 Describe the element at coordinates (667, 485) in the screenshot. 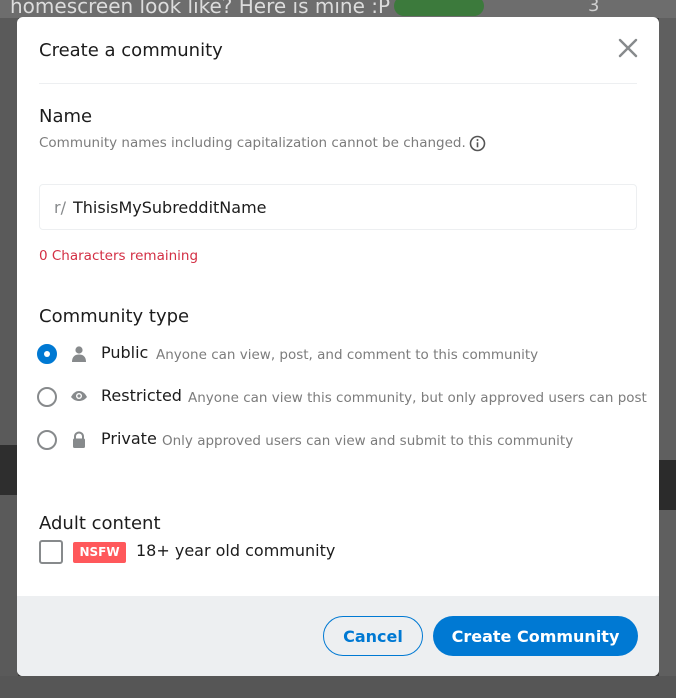

I see `background-right-bar` at that location.